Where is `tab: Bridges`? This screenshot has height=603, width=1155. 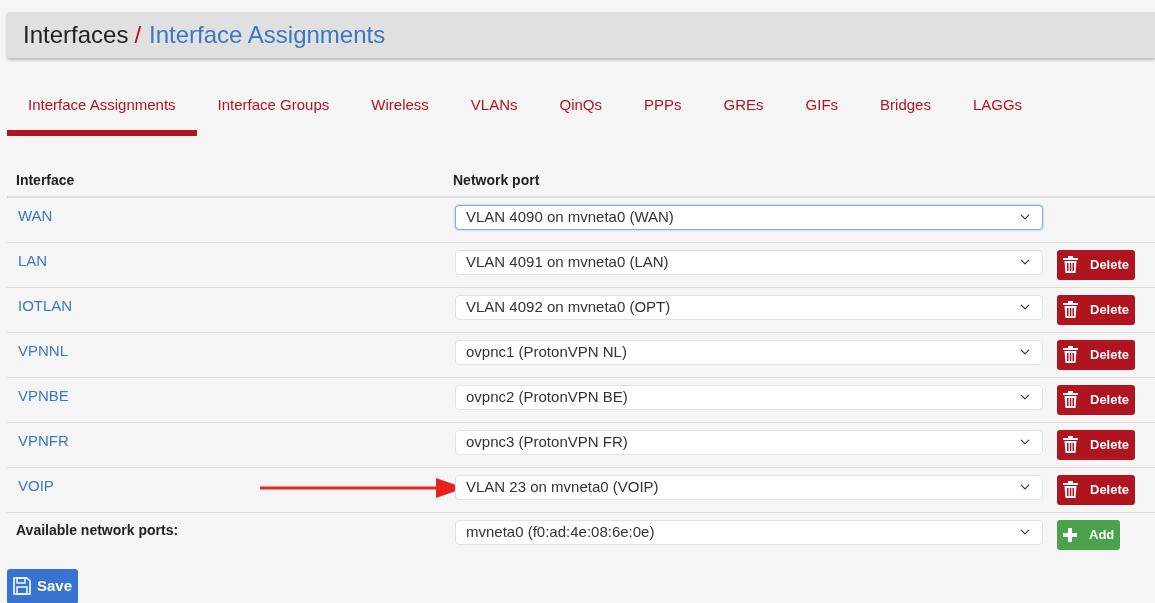 tab: Bridges is located at coordinates (905, 111).